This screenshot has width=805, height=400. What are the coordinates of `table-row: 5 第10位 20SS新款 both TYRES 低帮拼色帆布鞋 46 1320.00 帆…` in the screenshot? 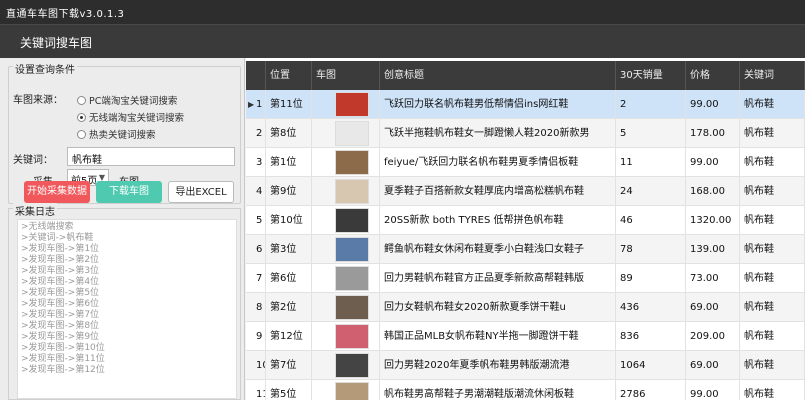 It's located at (525, 220).